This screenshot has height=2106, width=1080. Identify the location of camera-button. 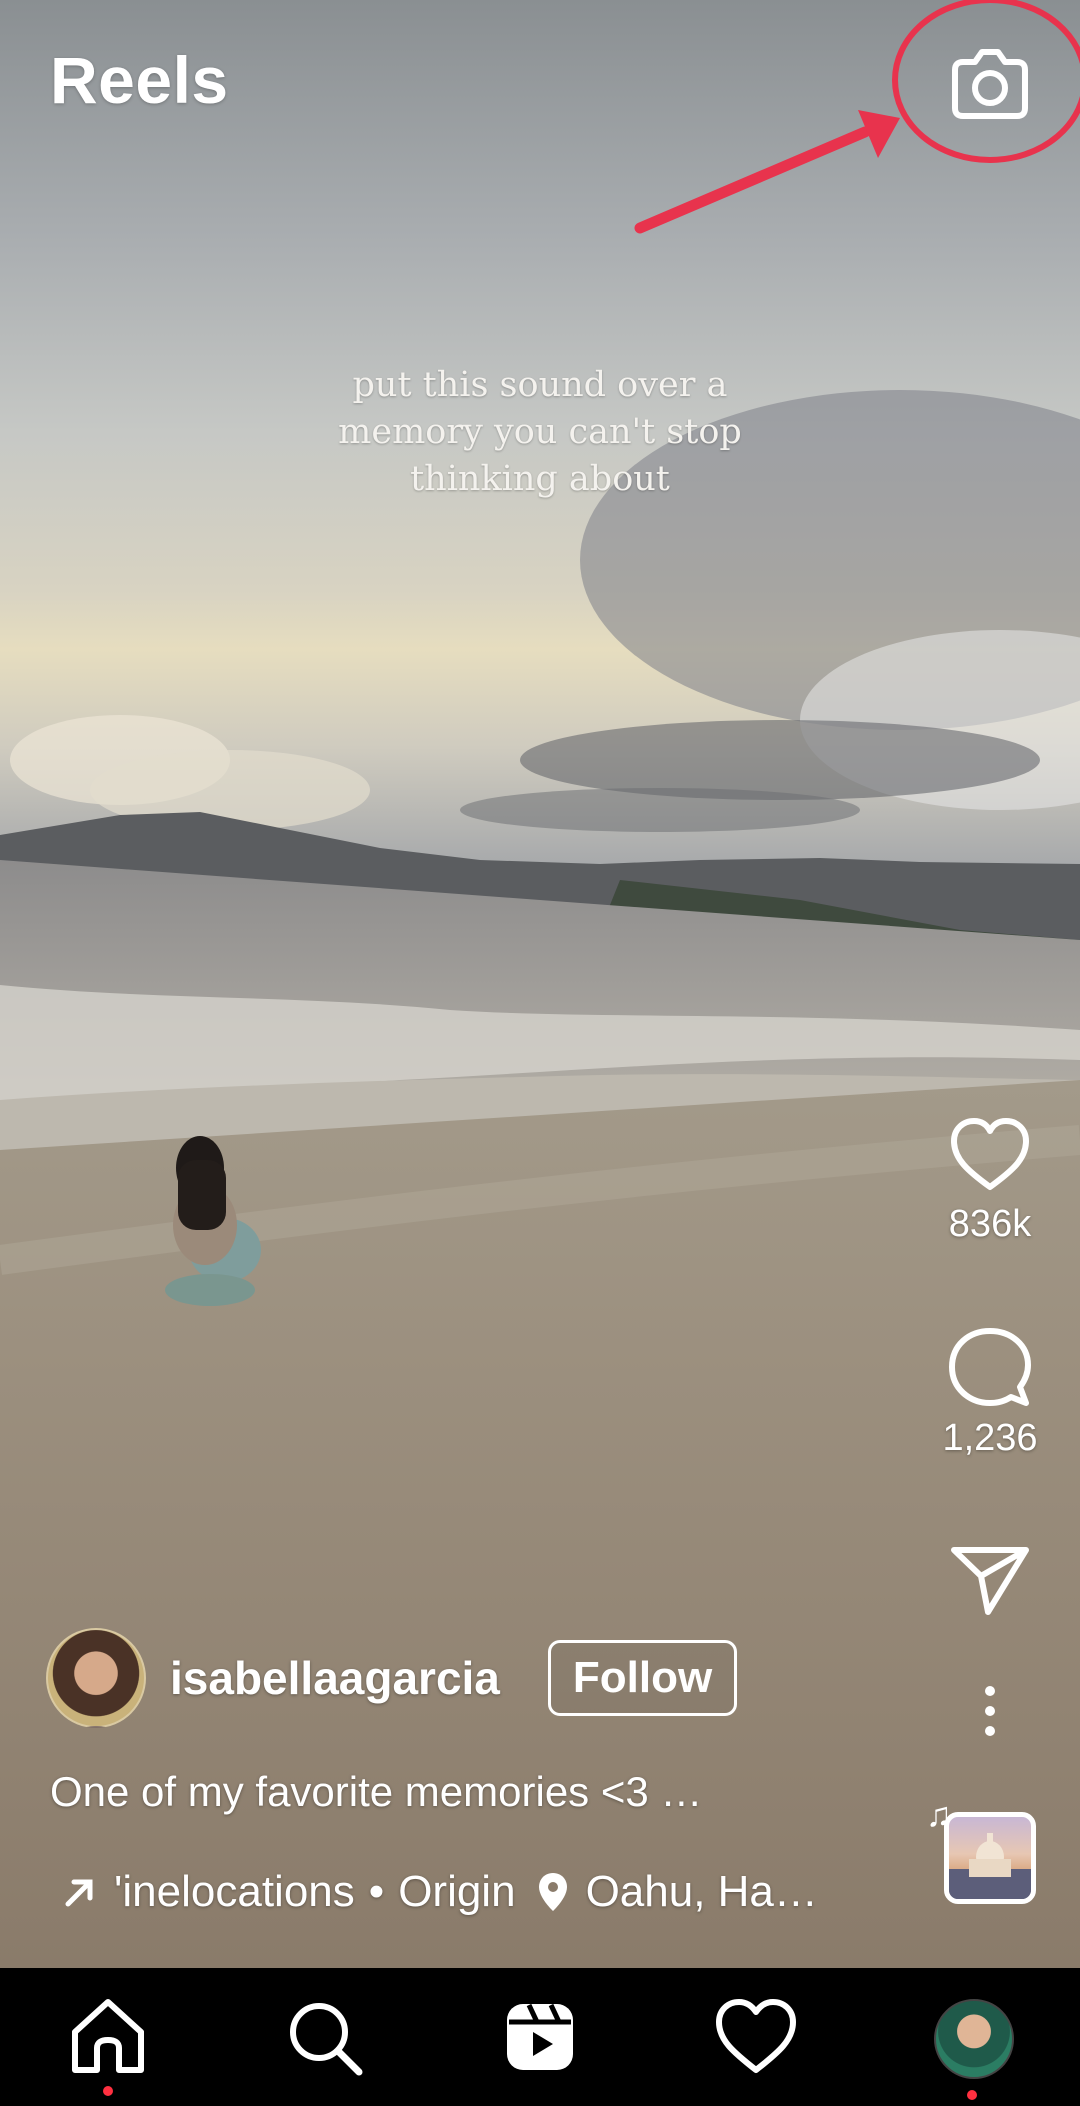
(990, 85).